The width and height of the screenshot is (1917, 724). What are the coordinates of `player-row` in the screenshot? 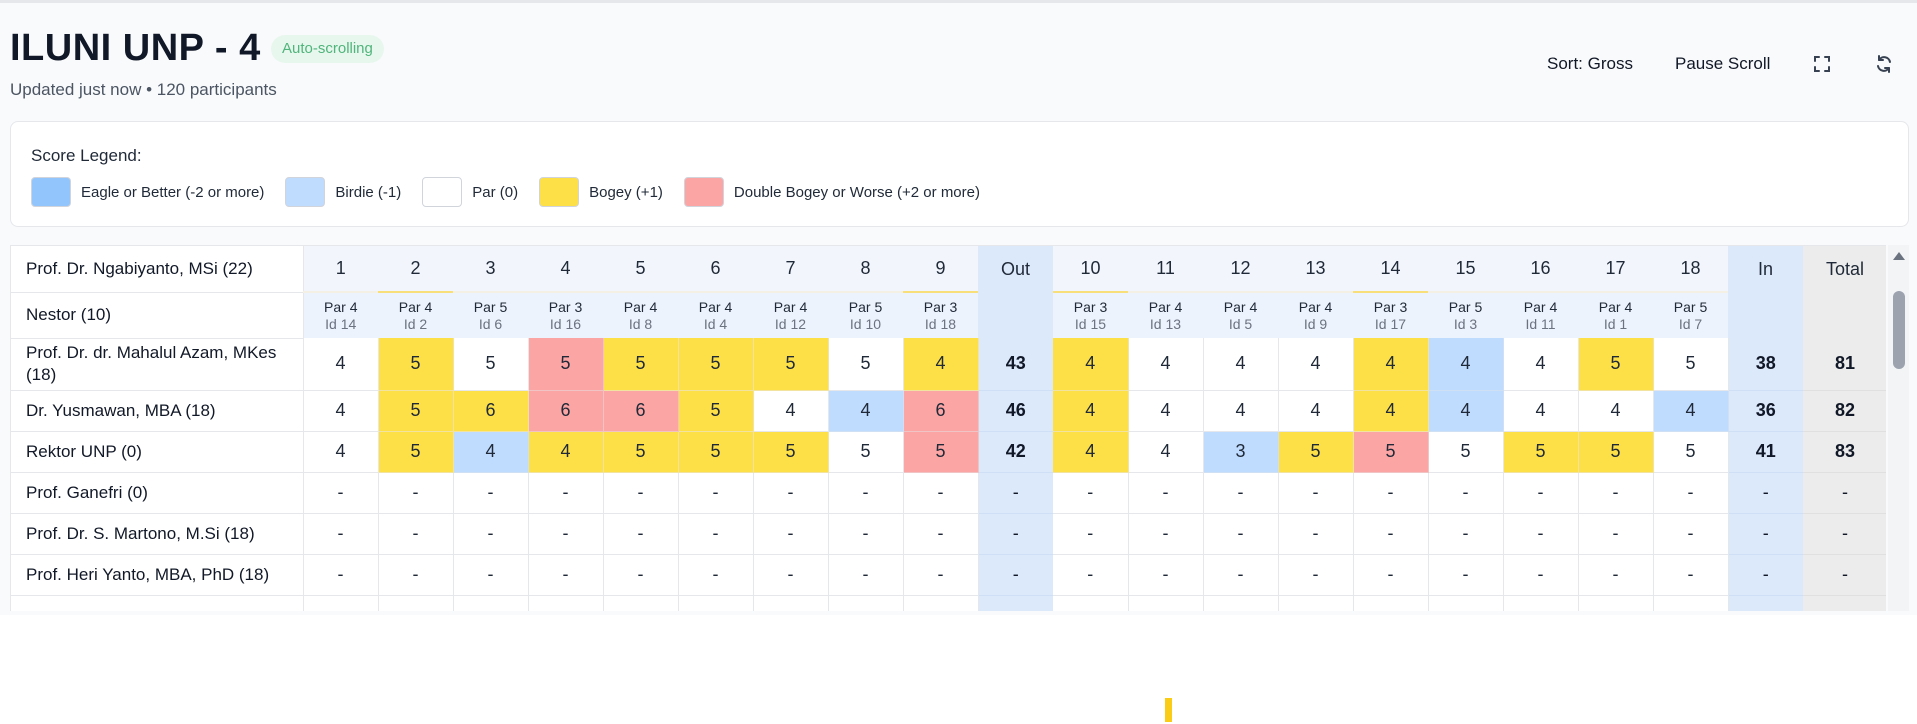 It's located at (948, 603).